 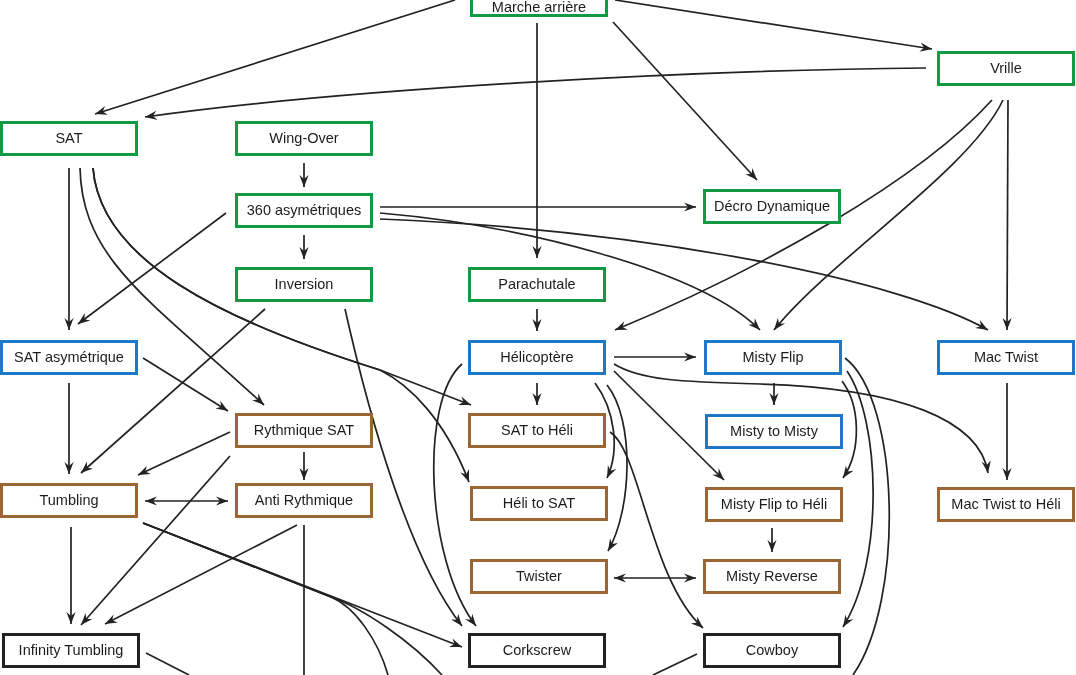 I want to click on maneuver-node: Misty to Misty, so click(x=774, y=431).